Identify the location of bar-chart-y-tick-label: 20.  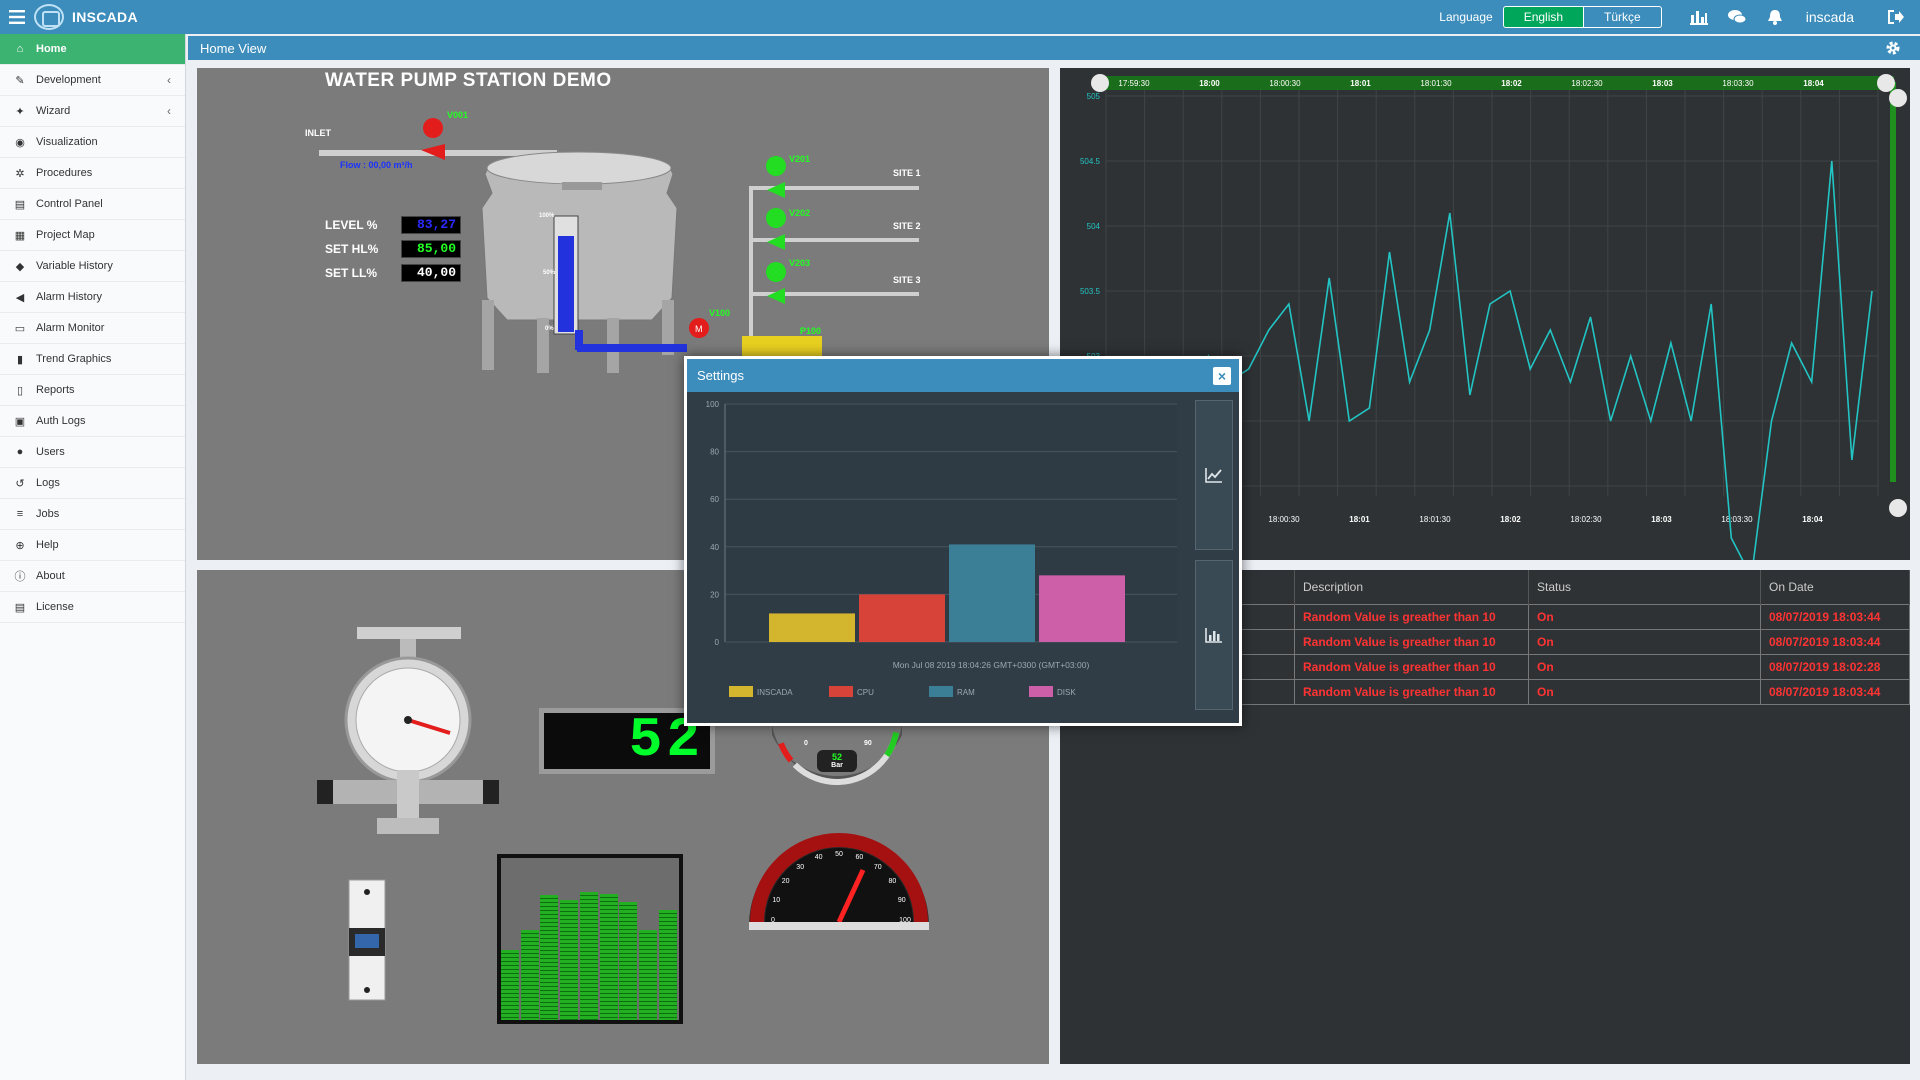
(714, 594).